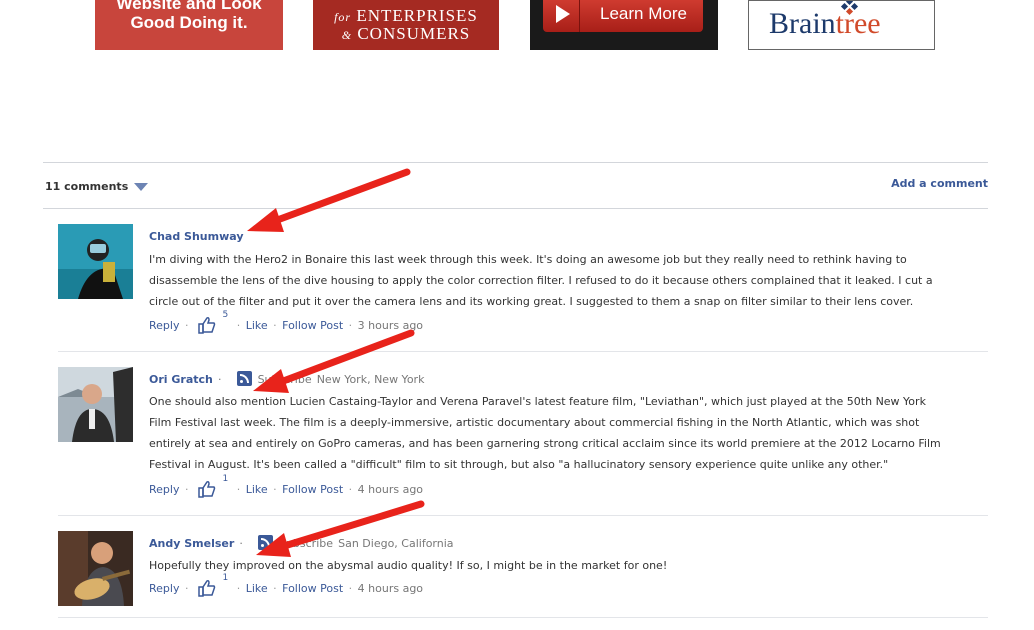  I want to click on comment-location: New York, New York, so click(370, 379).